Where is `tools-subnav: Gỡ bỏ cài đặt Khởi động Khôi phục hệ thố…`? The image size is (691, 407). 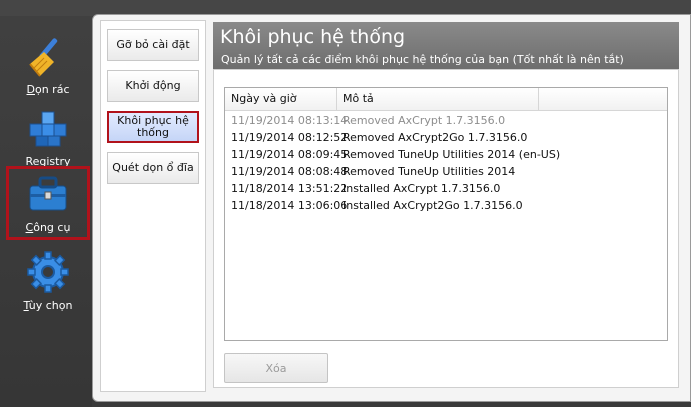
tools-subnav: Gỡ bỏ cài đặt Khởi động Khôi phục hệ thố… is located at coordinates (153, 206).